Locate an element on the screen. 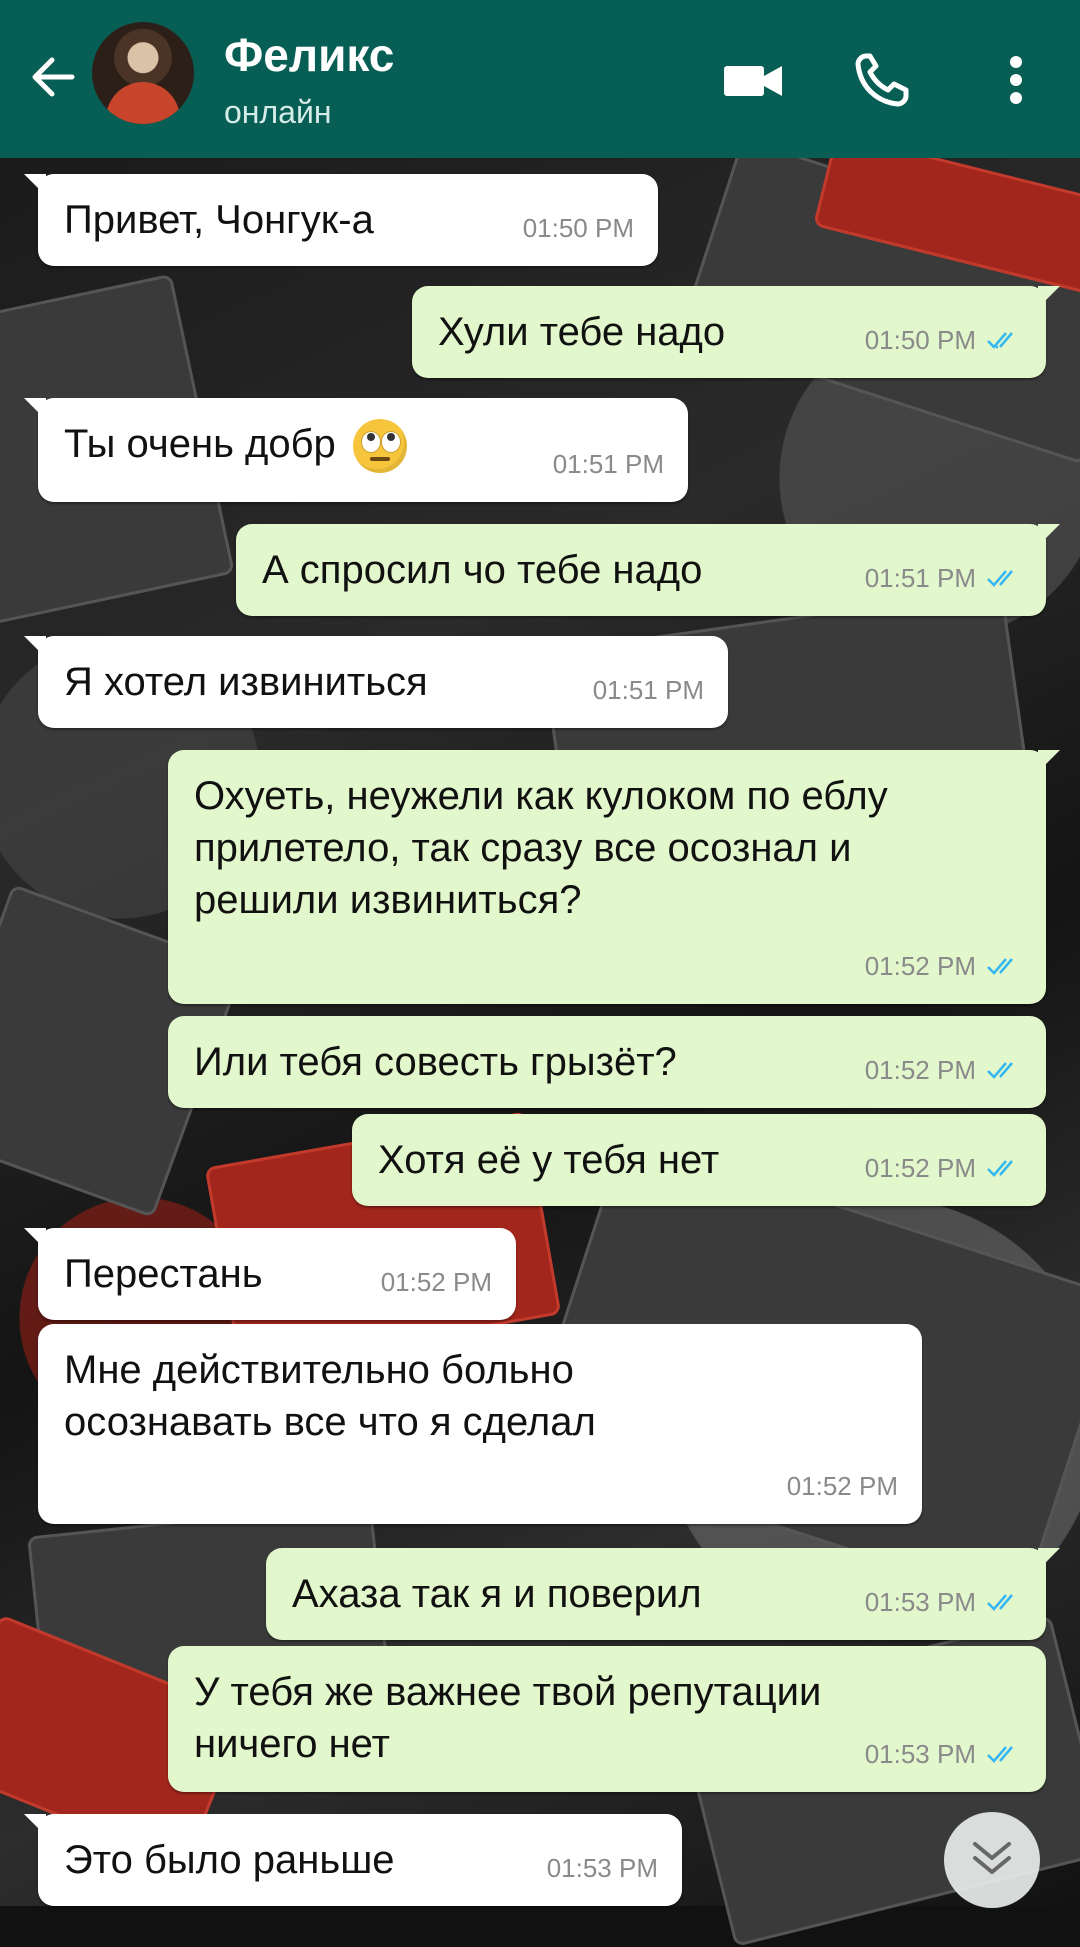 This screenshot has height=1947, width=1080. message-incoming: Привет, Чонгук-а 01:50 PM is located at coordinates (341, 220).